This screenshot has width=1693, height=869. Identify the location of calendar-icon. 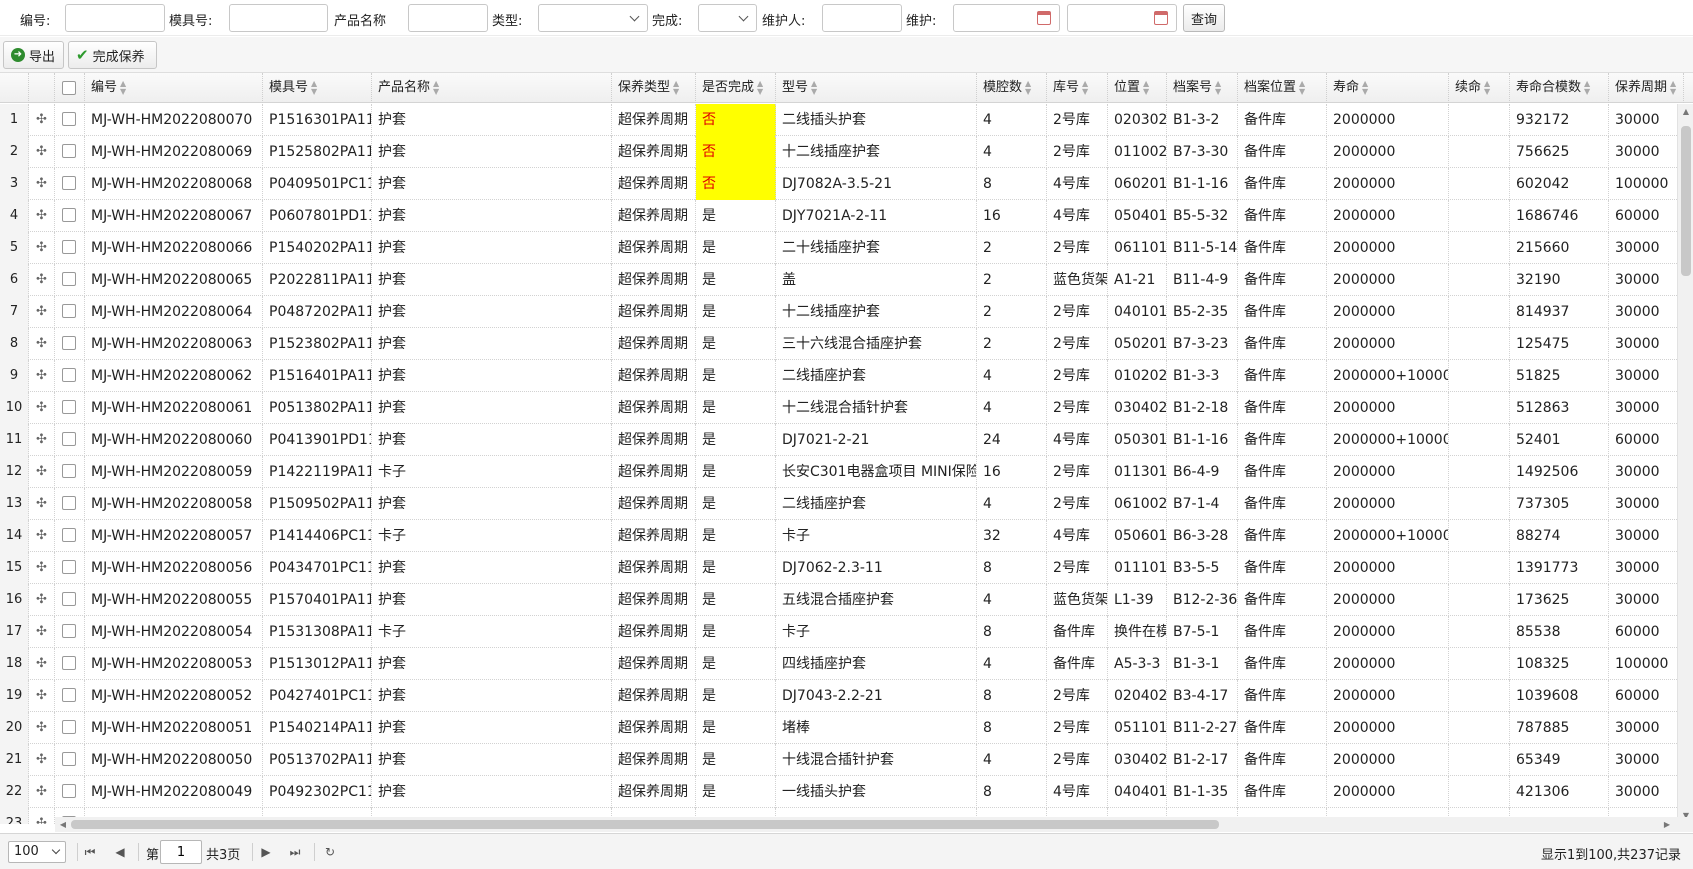
(1044, 18).